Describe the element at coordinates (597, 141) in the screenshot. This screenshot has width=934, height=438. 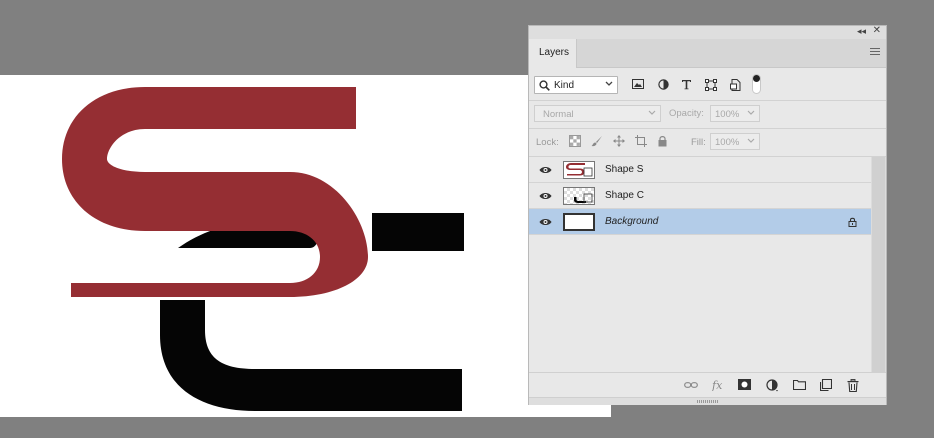
I see `lock-image-pixels-icon` at that location.